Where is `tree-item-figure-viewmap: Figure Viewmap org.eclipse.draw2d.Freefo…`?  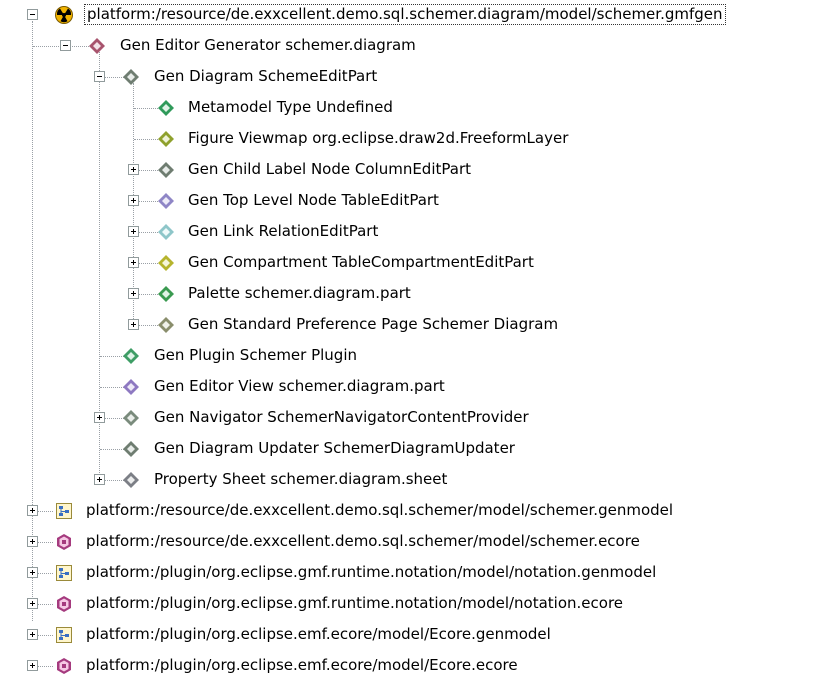 tree-item-figure-viewmap: Figure Viewmap org.eclipse.draw2d.Freefo… is located at coordinates (418, 139).